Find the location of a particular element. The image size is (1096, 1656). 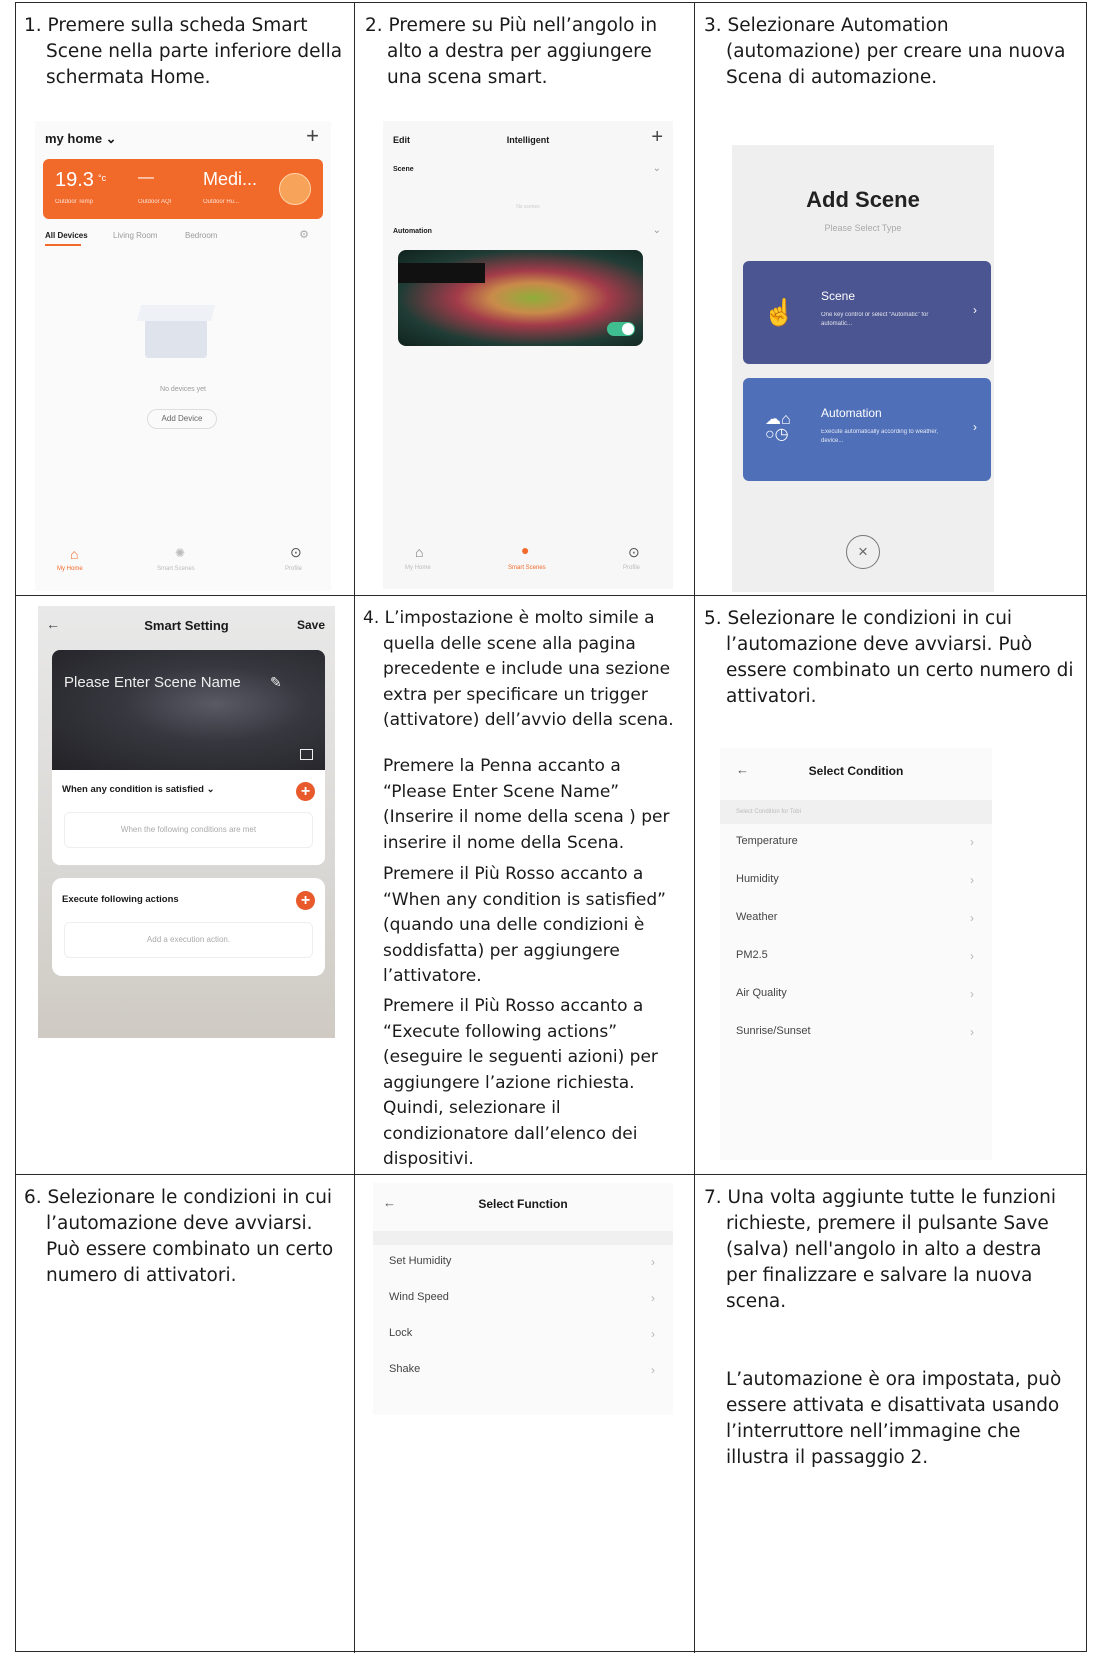

scene-empty-text: No scenes is located at coordinates (528, 207).